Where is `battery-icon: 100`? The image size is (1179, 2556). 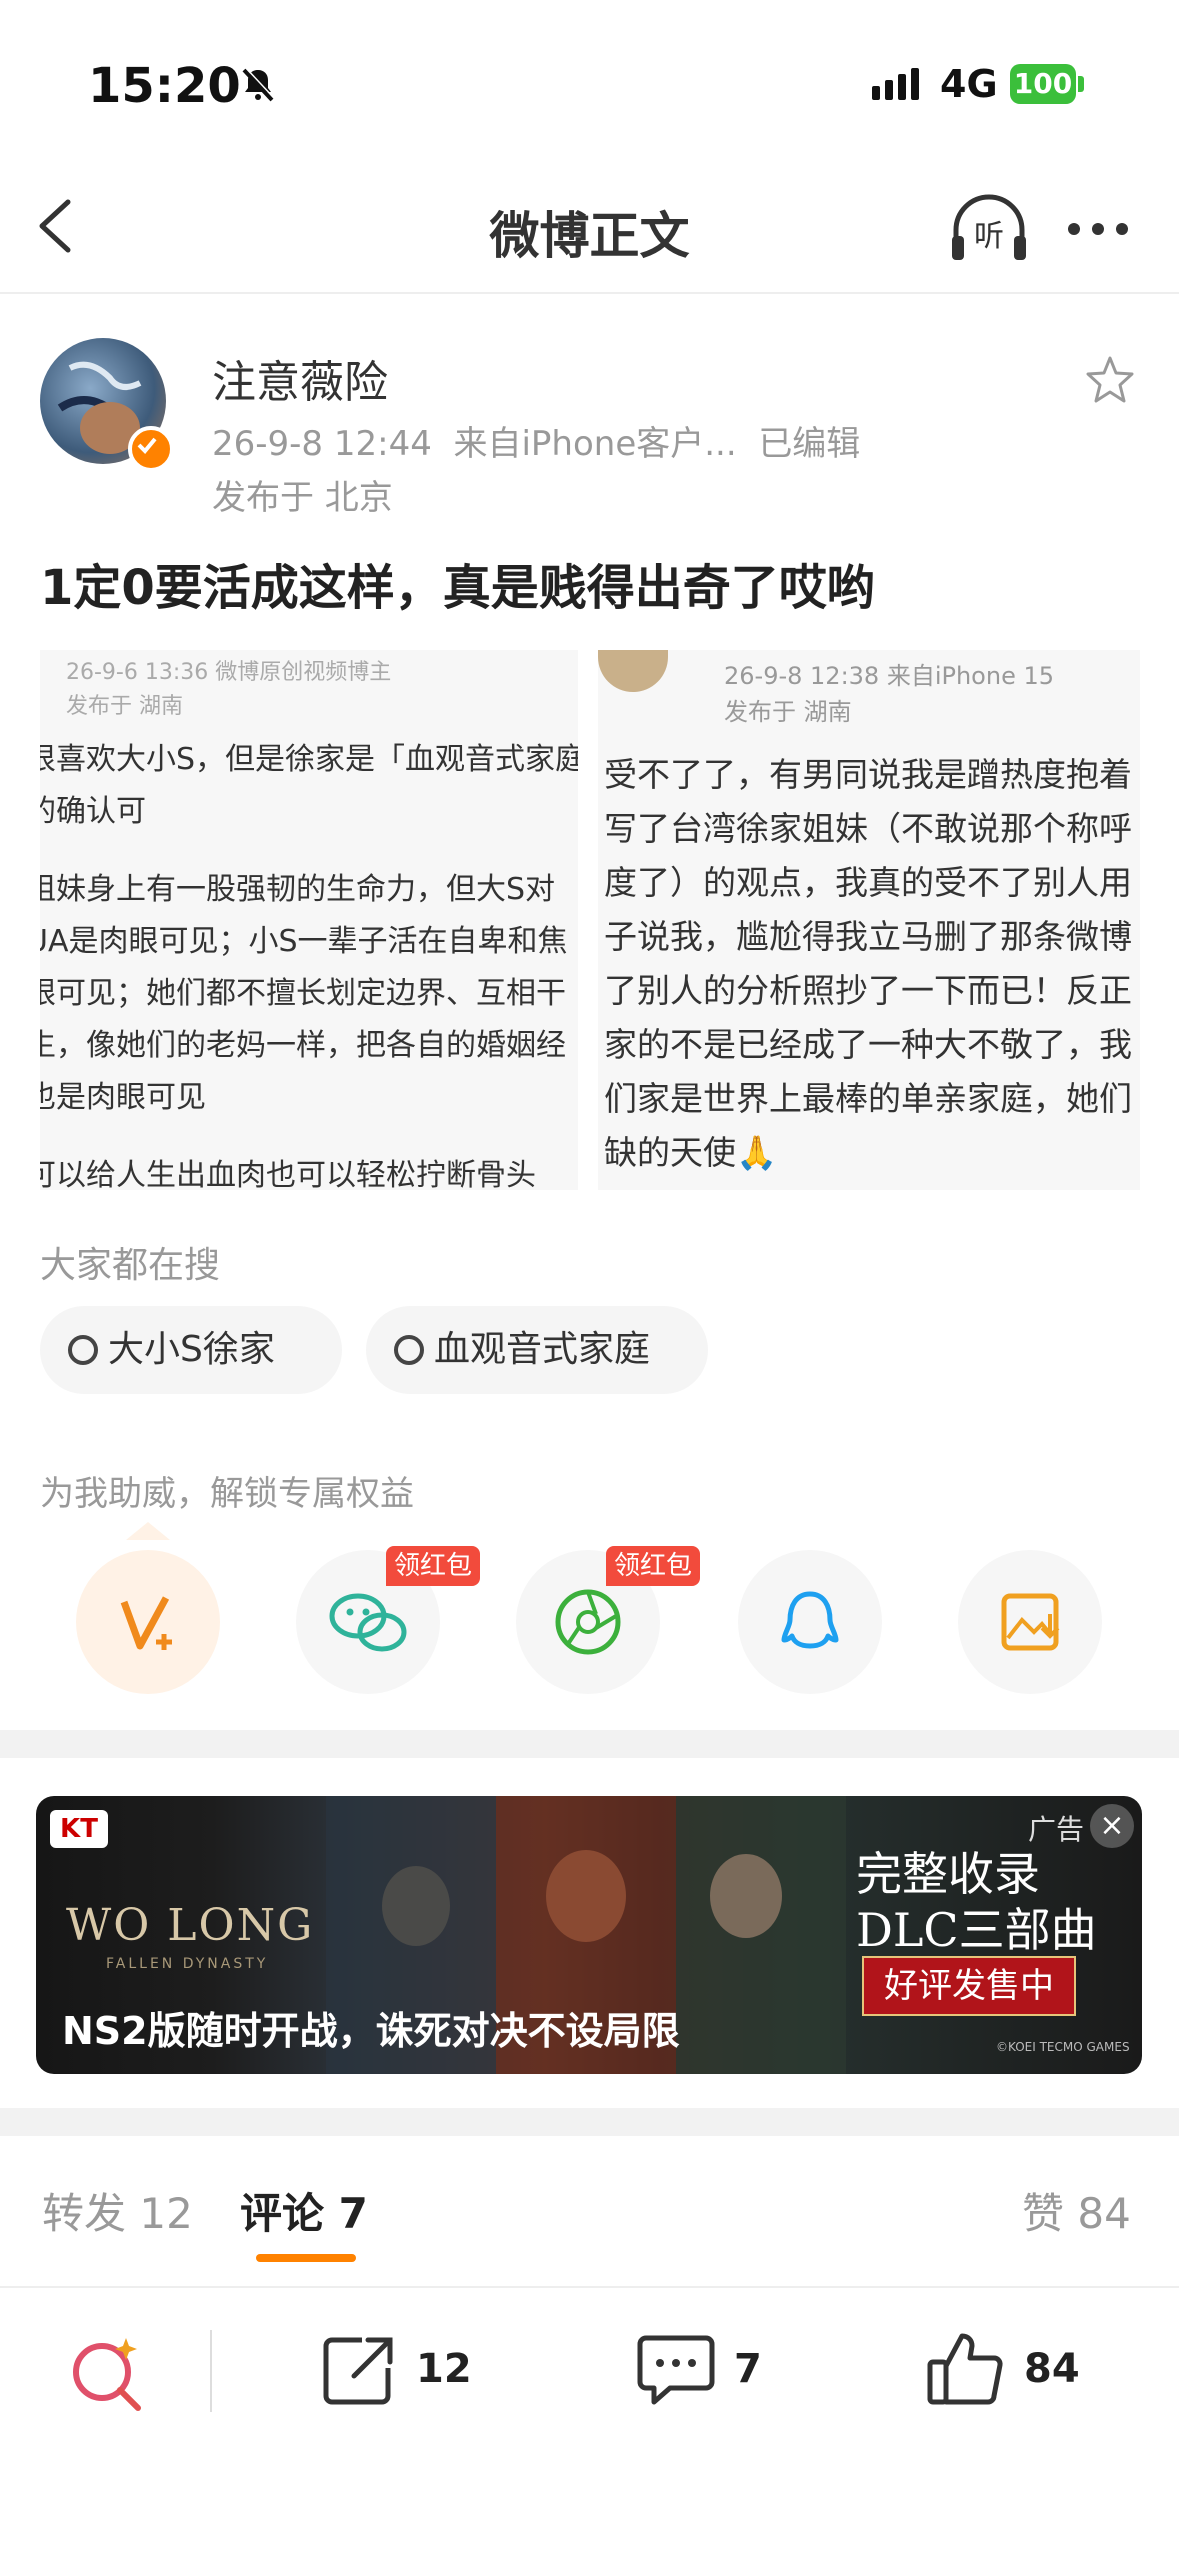
battery-icon: 100 is located at coordinates (1043, 84).